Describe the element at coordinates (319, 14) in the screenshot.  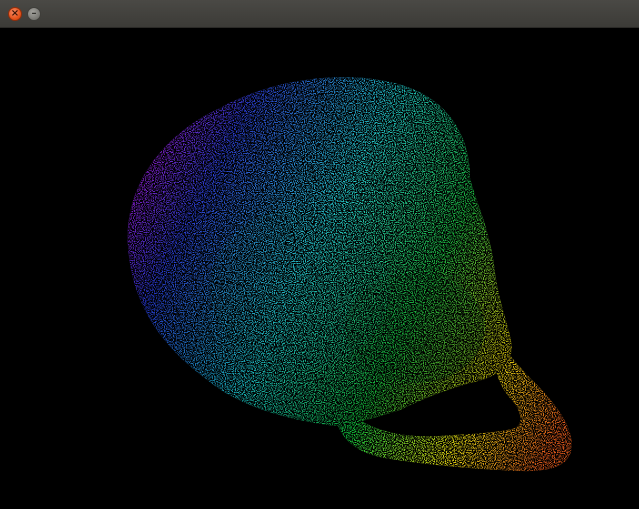
I see `window-titlebar: × –` at that location.